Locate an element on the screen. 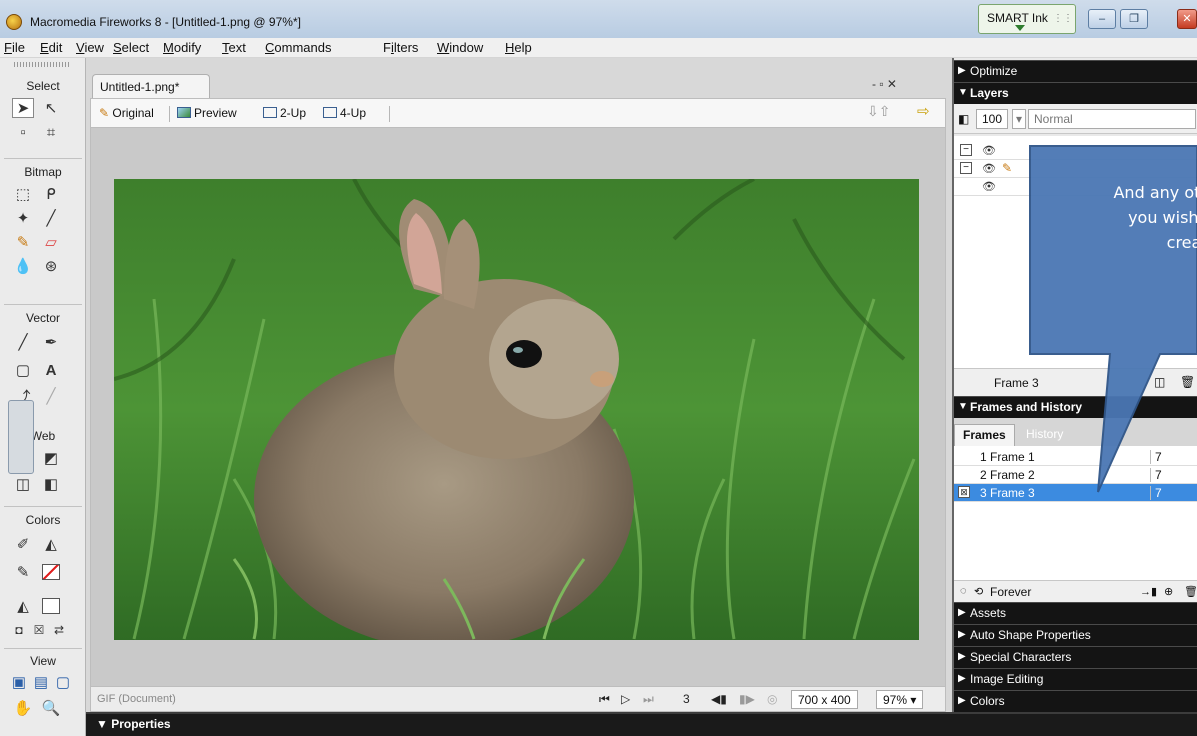 The height and width of the screenshot is (736, 1197). blend-mode-select: Normal is located at coordinates (1112, 119).